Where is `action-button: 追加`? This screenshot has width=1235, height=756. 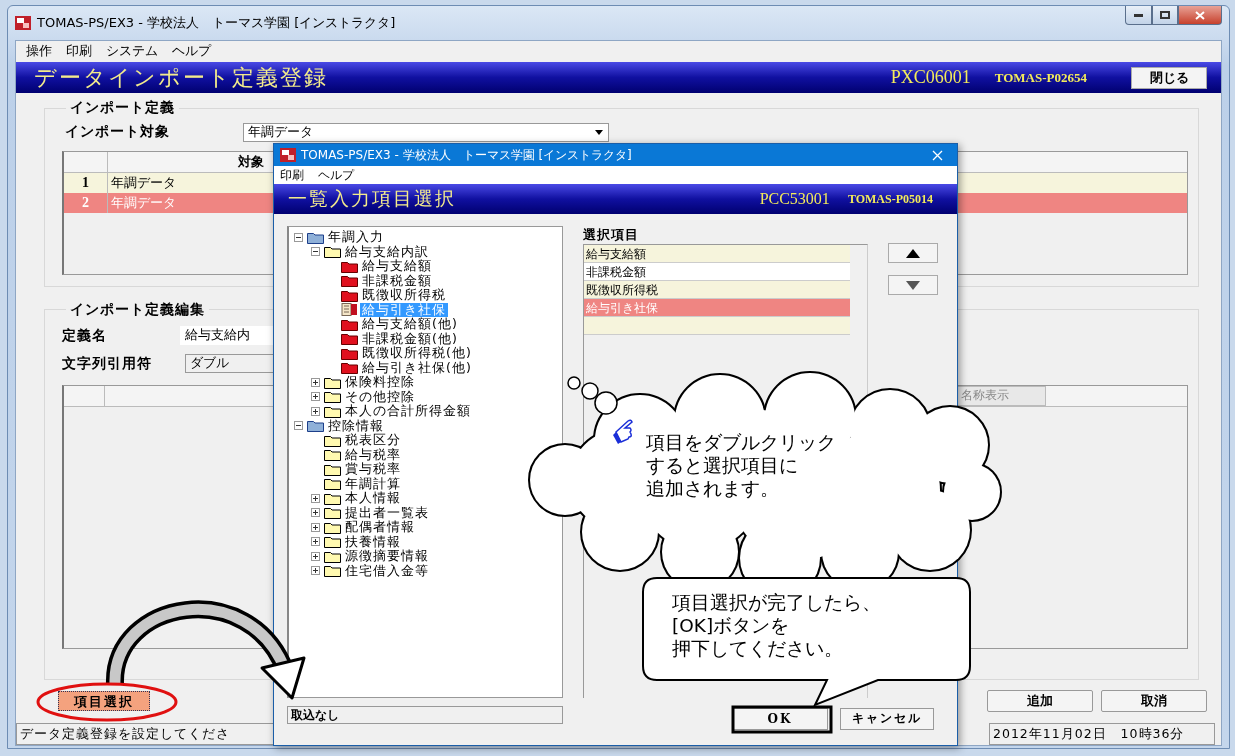 action-button: 追加 is located at coordinates (1040, 701).